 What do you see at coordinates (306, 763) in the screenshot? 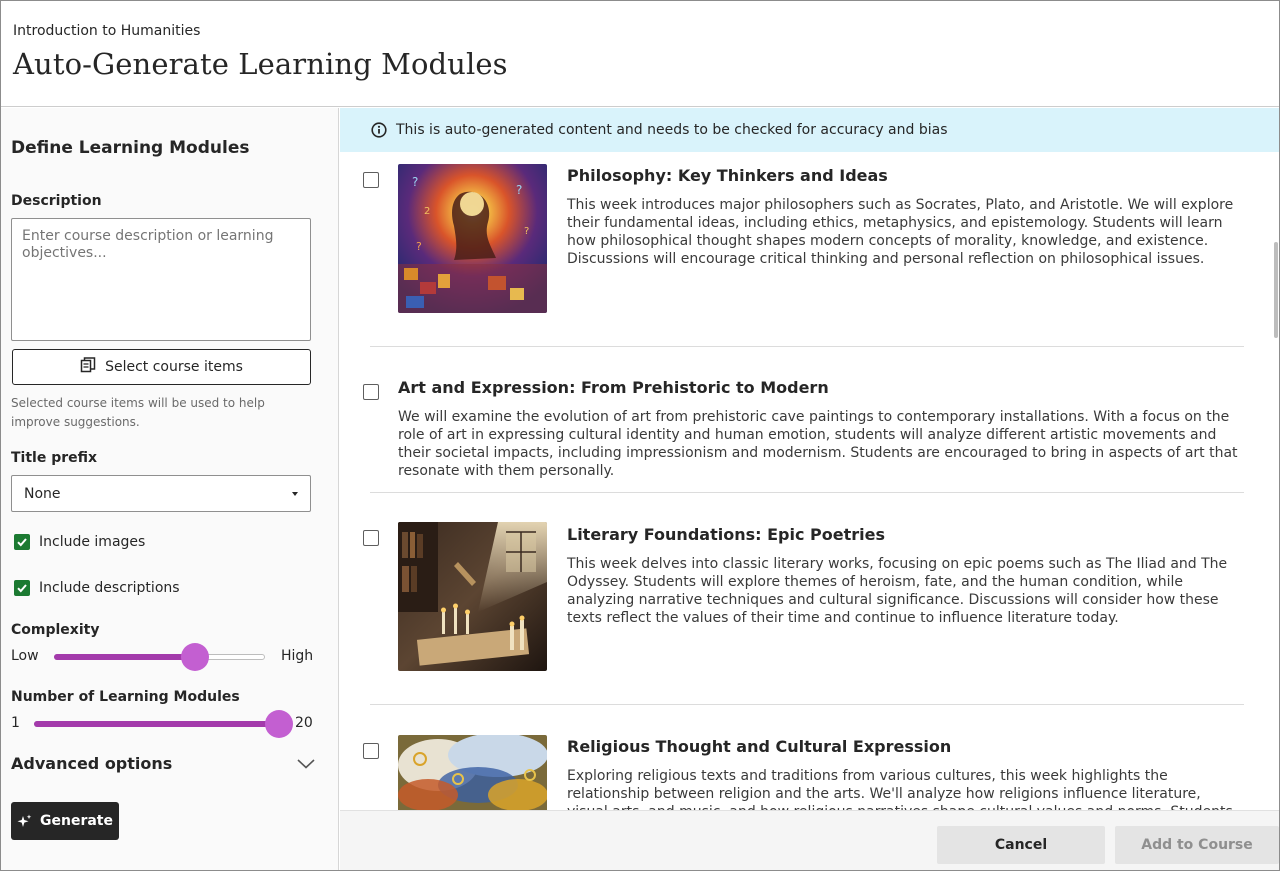
I see `chevron-down-icon` at bounding box center [306, 763].